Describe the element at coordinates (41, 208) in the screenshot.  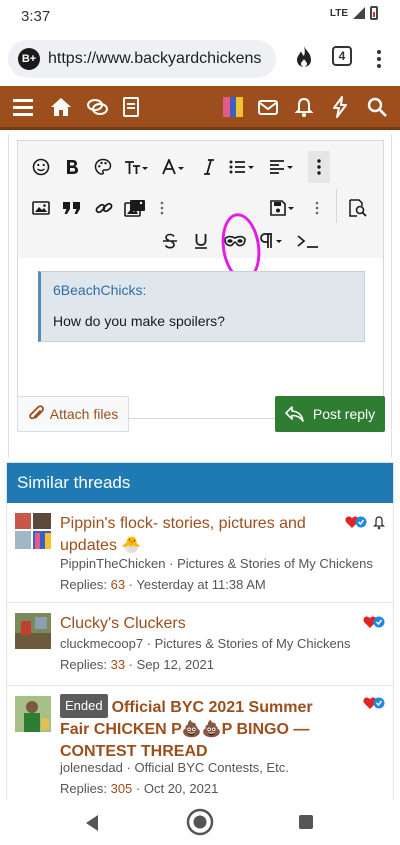
I see `insert-image-icon` at that location.